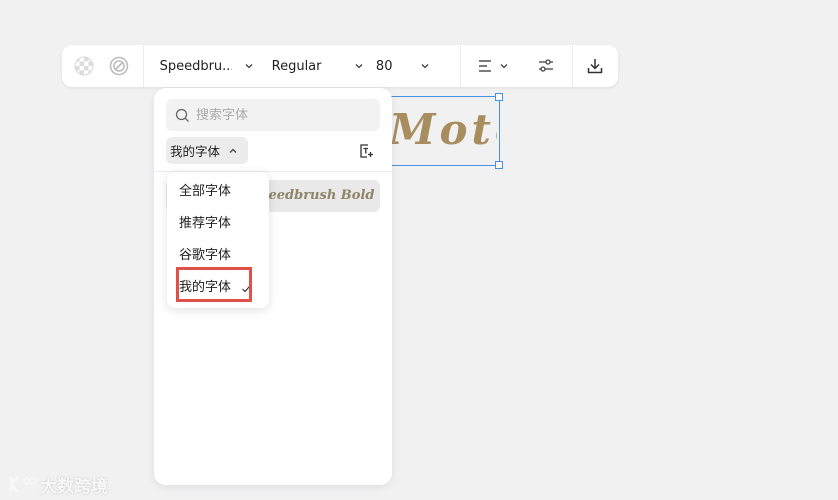 The image size is (838, 500). Describe the element at coordinates (485, 66) in the screenshot. I see `align-left-icon` at that location.